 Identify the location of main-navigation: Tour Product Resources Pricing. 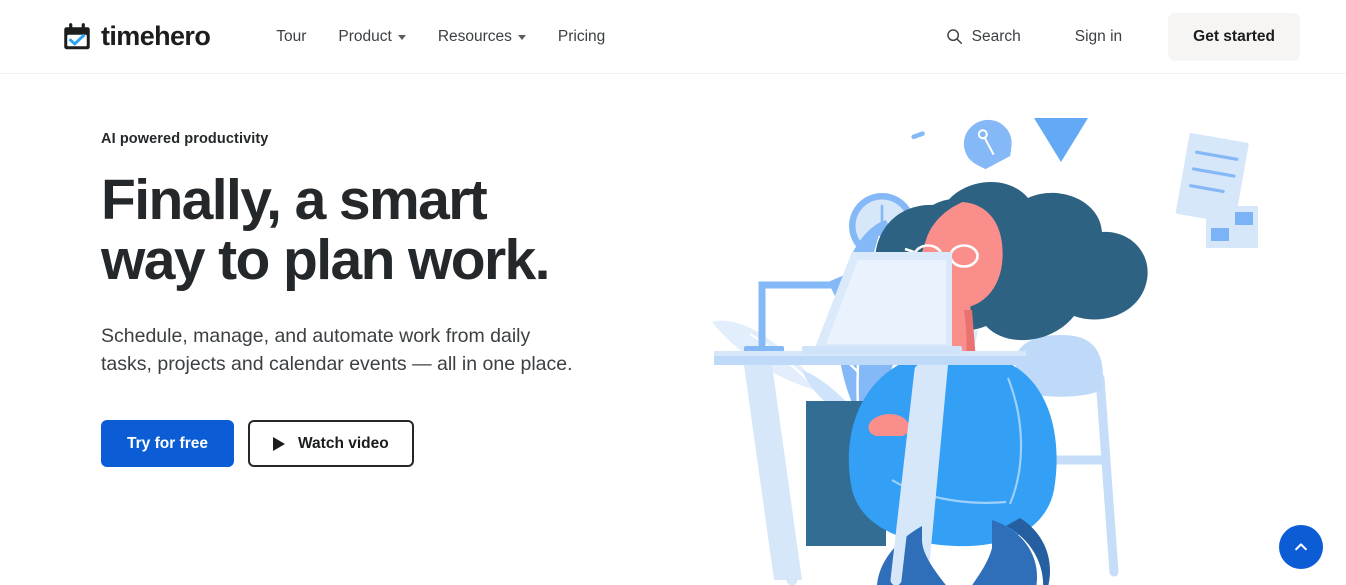
(440, 37).